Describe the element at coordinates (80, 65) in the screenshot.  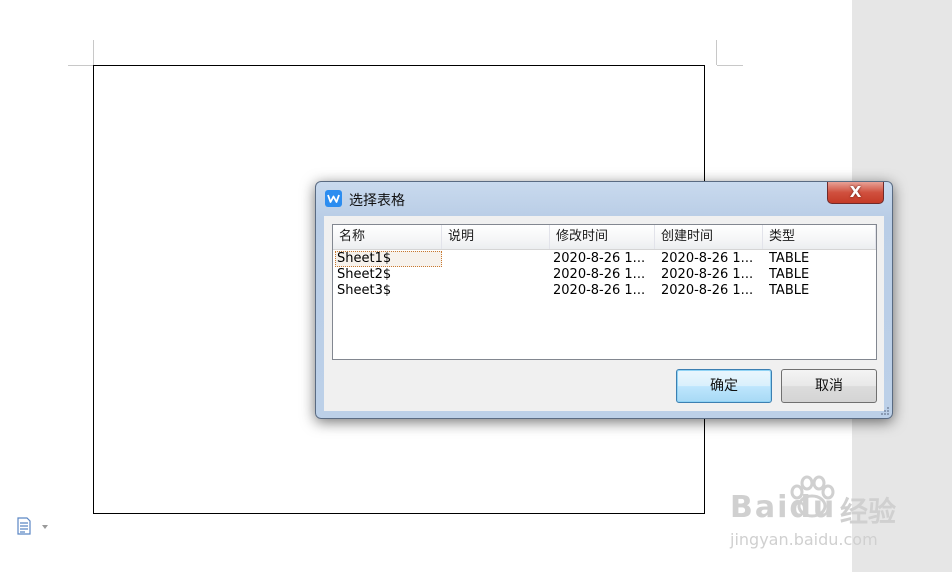
I see `crop-mark-top-left-h` at that location.